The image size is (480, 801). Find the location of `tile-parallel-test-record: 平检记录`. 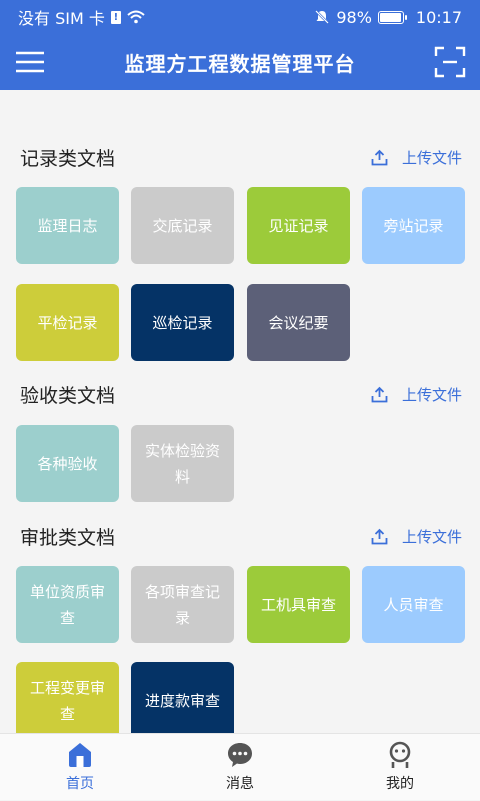

tile-parallel-test-record: 平检记录 is located at coordinates (67, 322).